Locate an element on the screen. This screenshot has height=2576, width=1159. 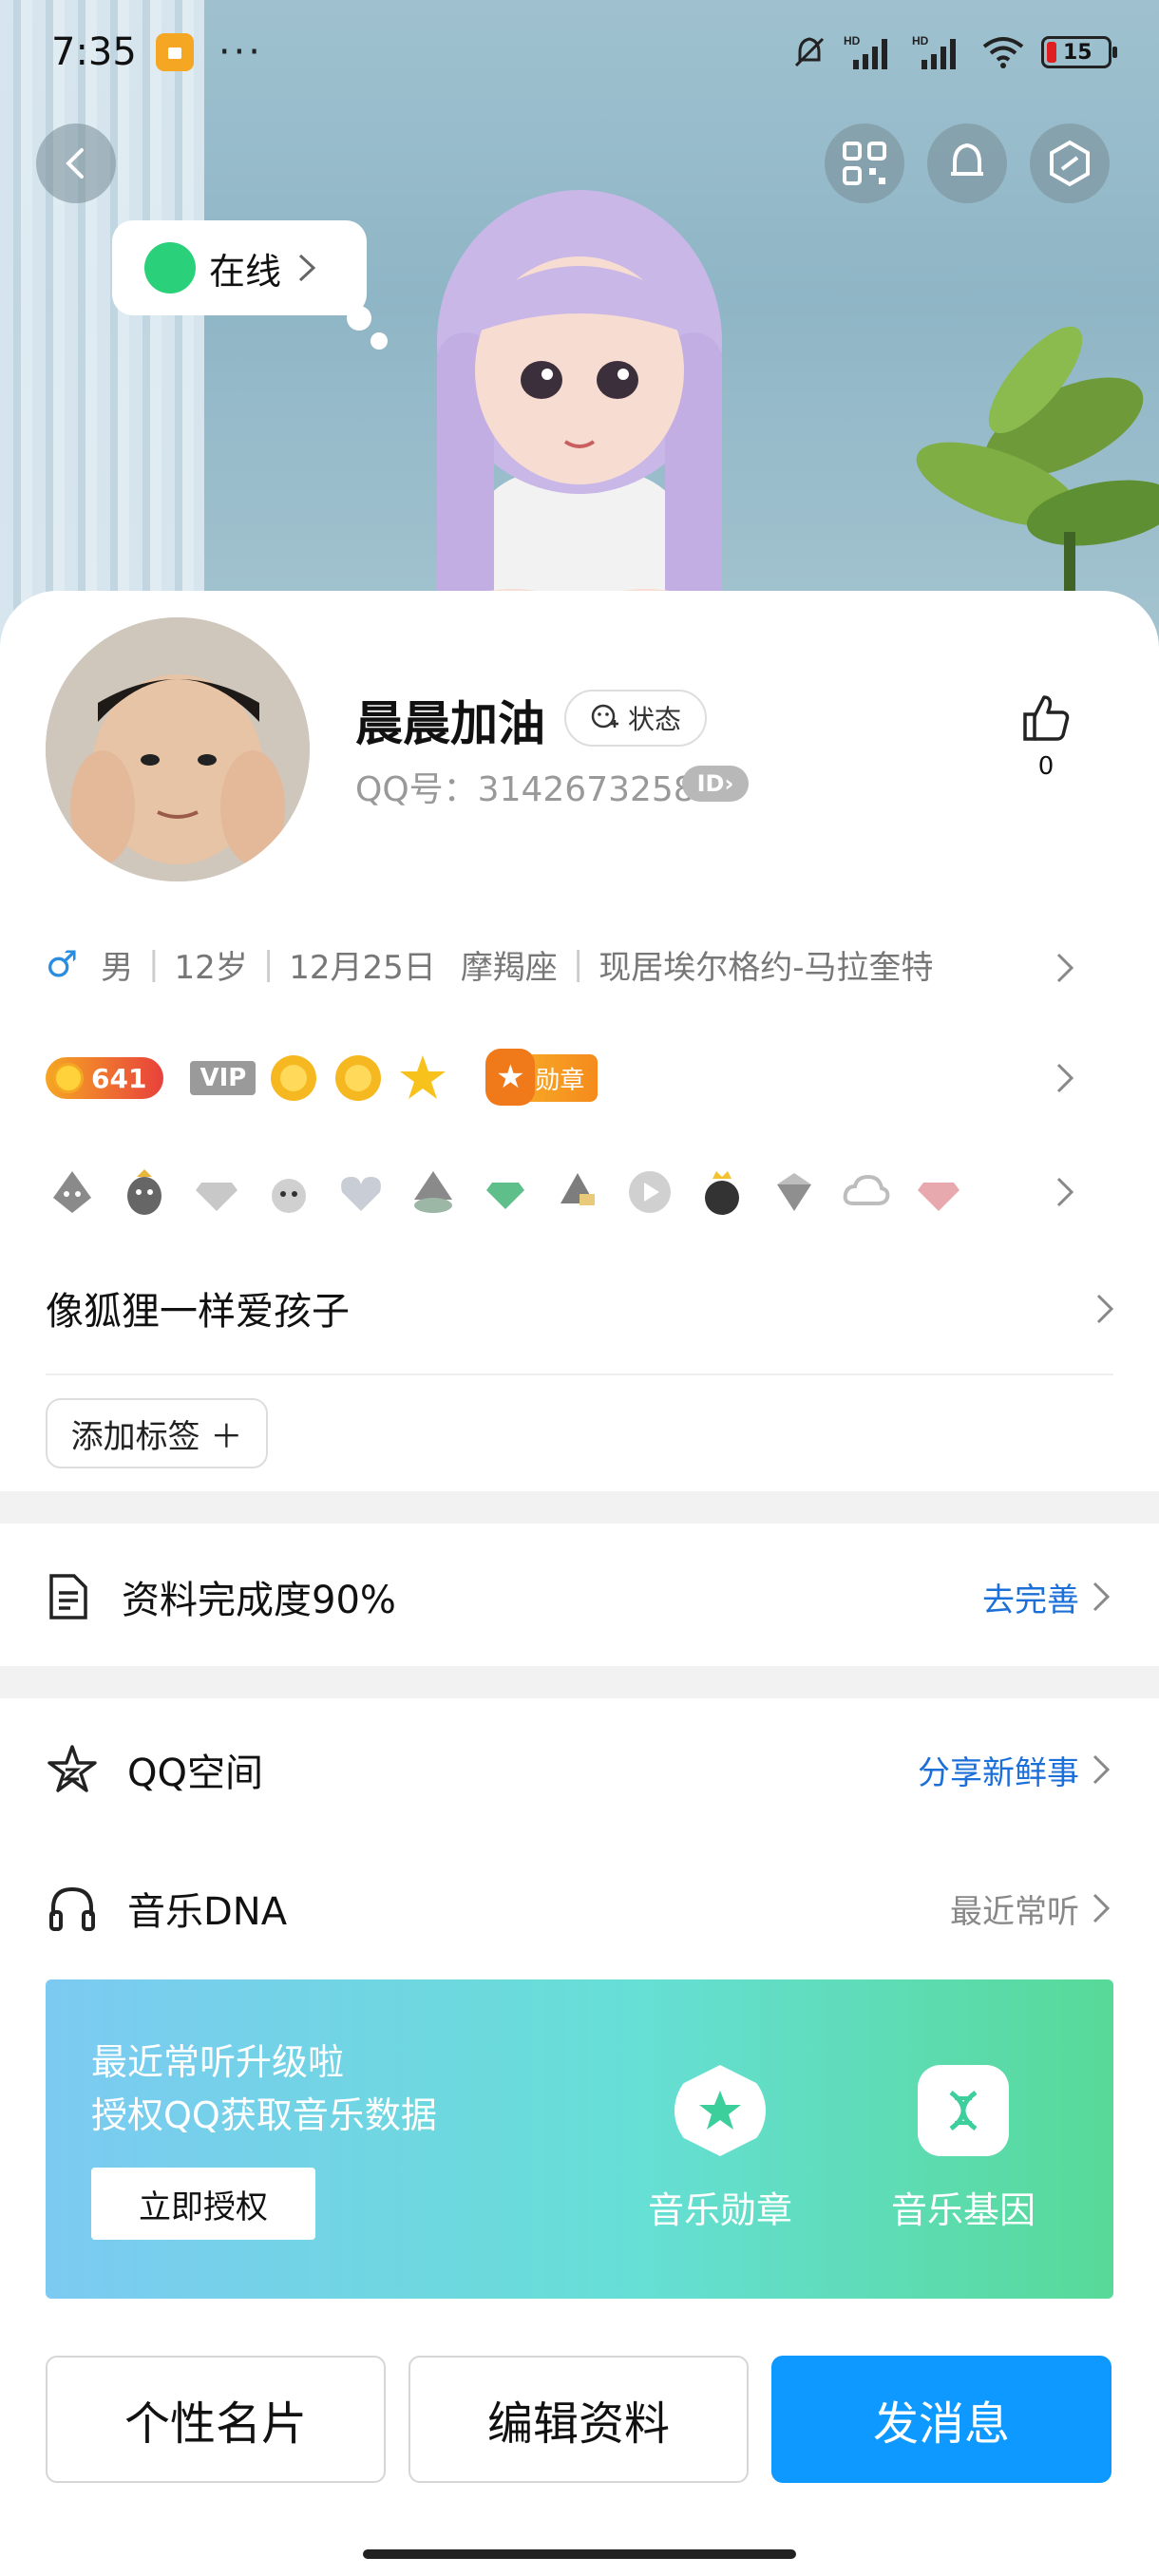
add-status-icon is located at coordinates (604, 716).